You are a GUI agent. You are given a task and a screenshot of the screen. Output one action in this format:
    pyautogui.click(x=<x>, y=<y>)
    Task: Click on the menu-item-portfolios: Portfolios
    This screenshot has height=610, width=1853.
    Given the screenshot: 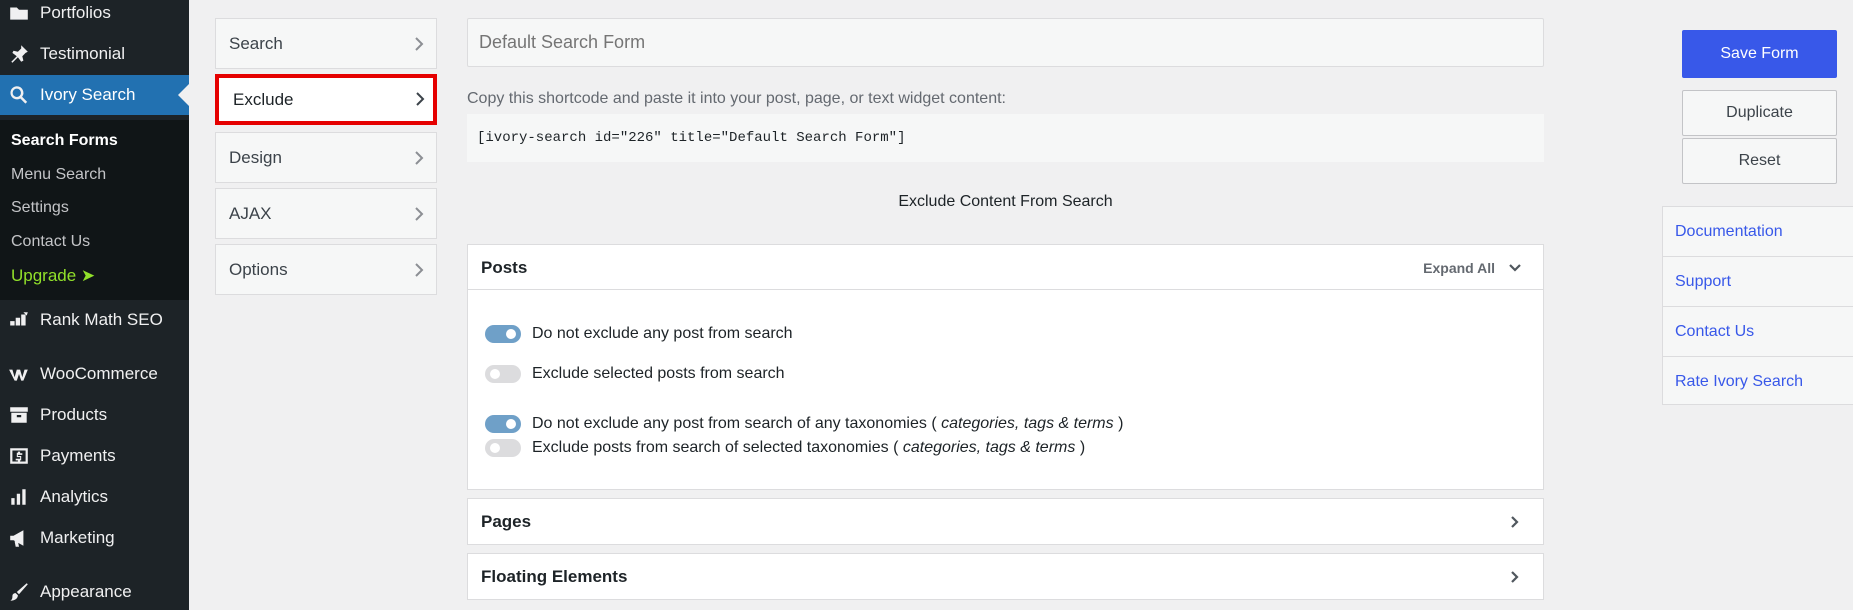 What is the action you would take?
    pyautogui.click(x=94, y=16)
    